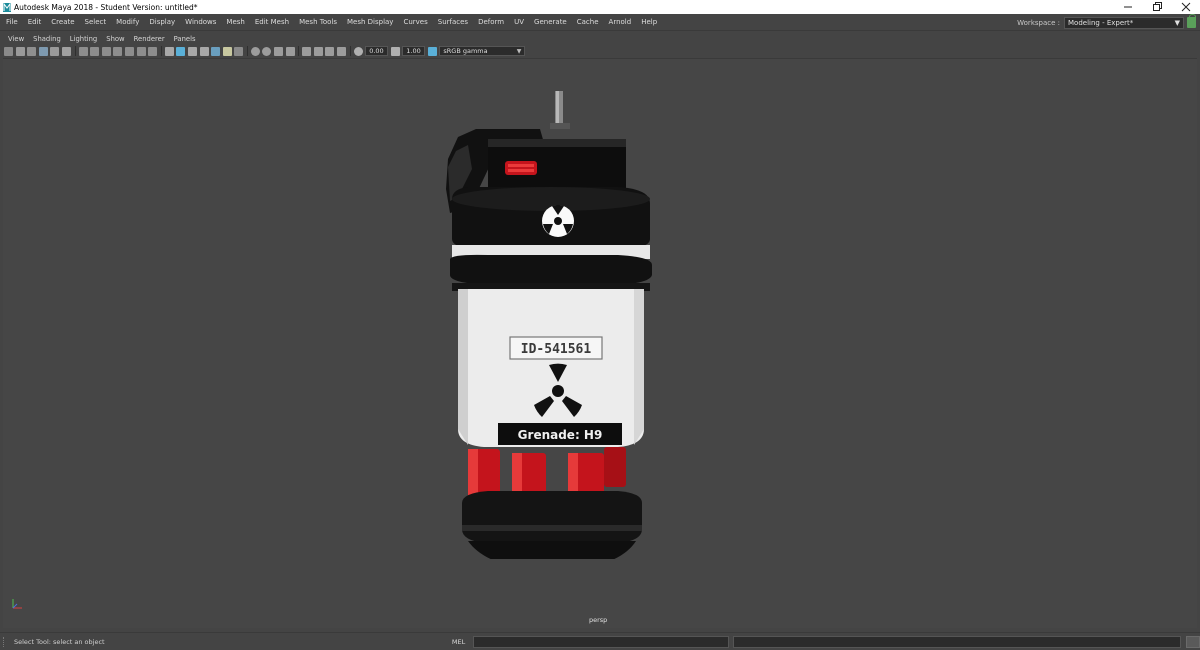 The width and height of the screenshot is (1200, 650). I want to click on script-language-toggle: MEL, so click(458, 642).